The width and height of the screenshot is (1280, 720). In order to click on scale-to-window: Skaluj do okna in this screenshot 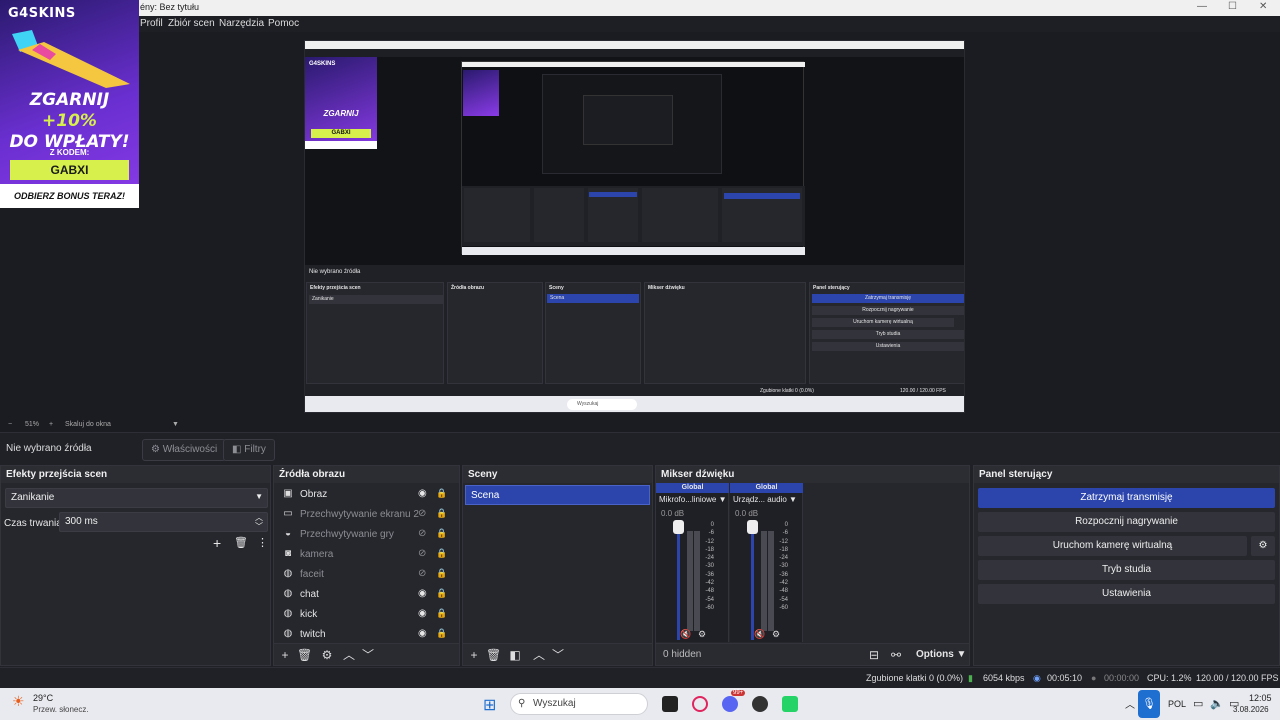, I will do `click(88, 424)`.